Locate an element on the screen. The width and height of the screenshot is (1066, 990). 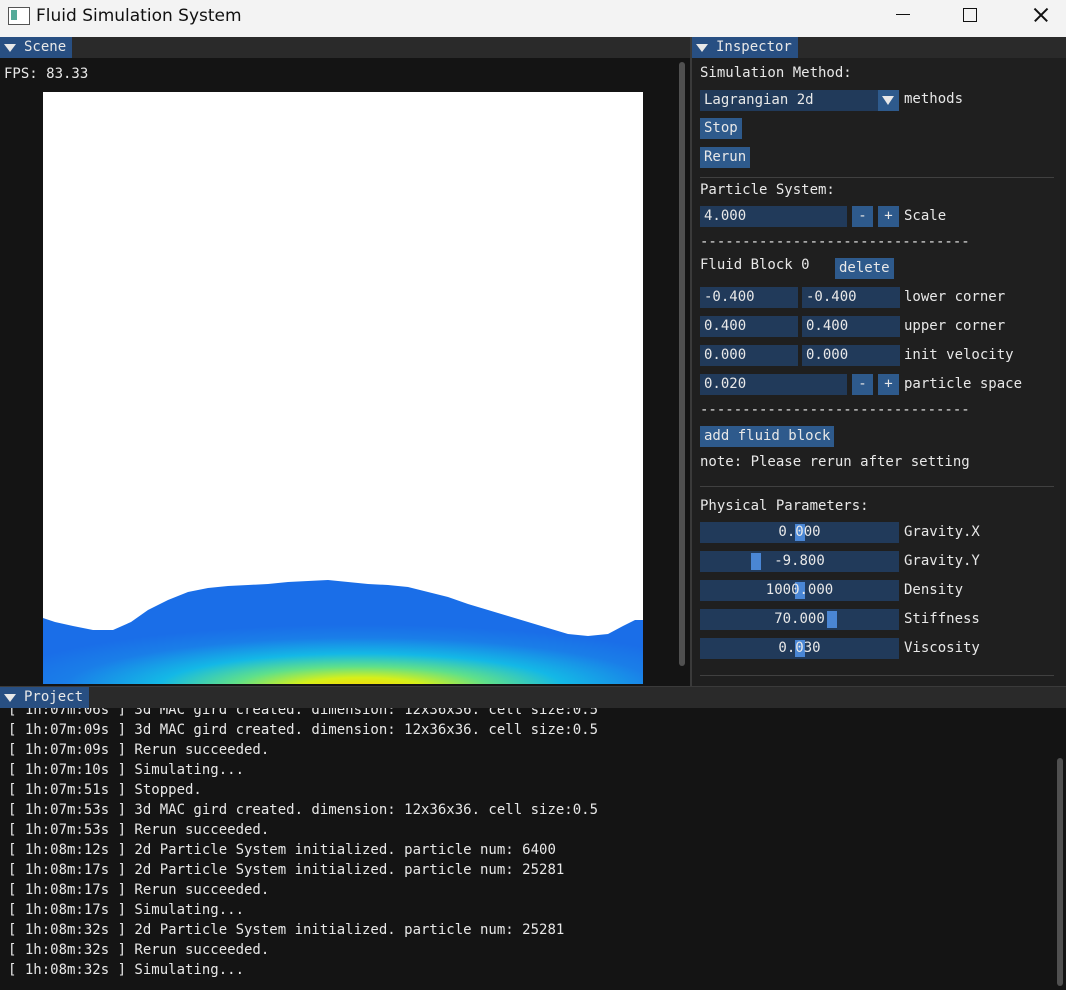
gravity-y-slider: -9.800 is located at coordinates (799, 561).